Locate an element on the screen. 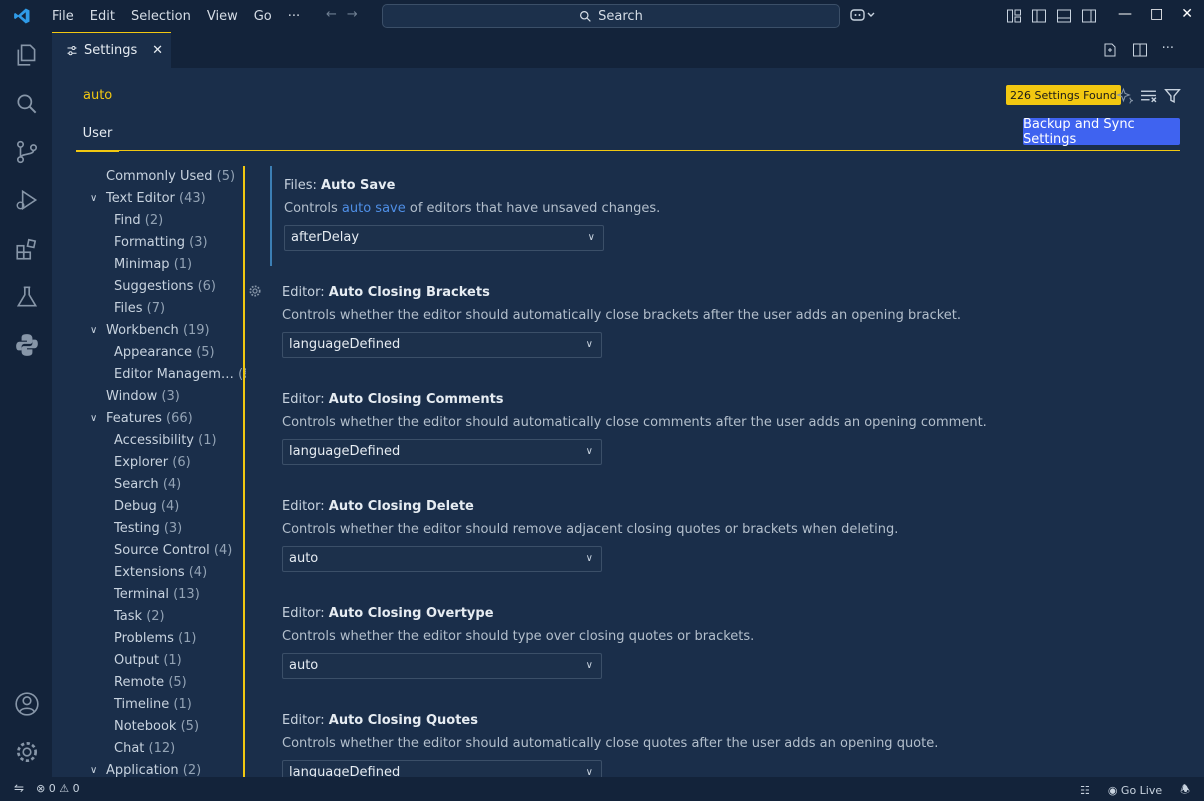  testing-icon is located at coordinates (27, 297).